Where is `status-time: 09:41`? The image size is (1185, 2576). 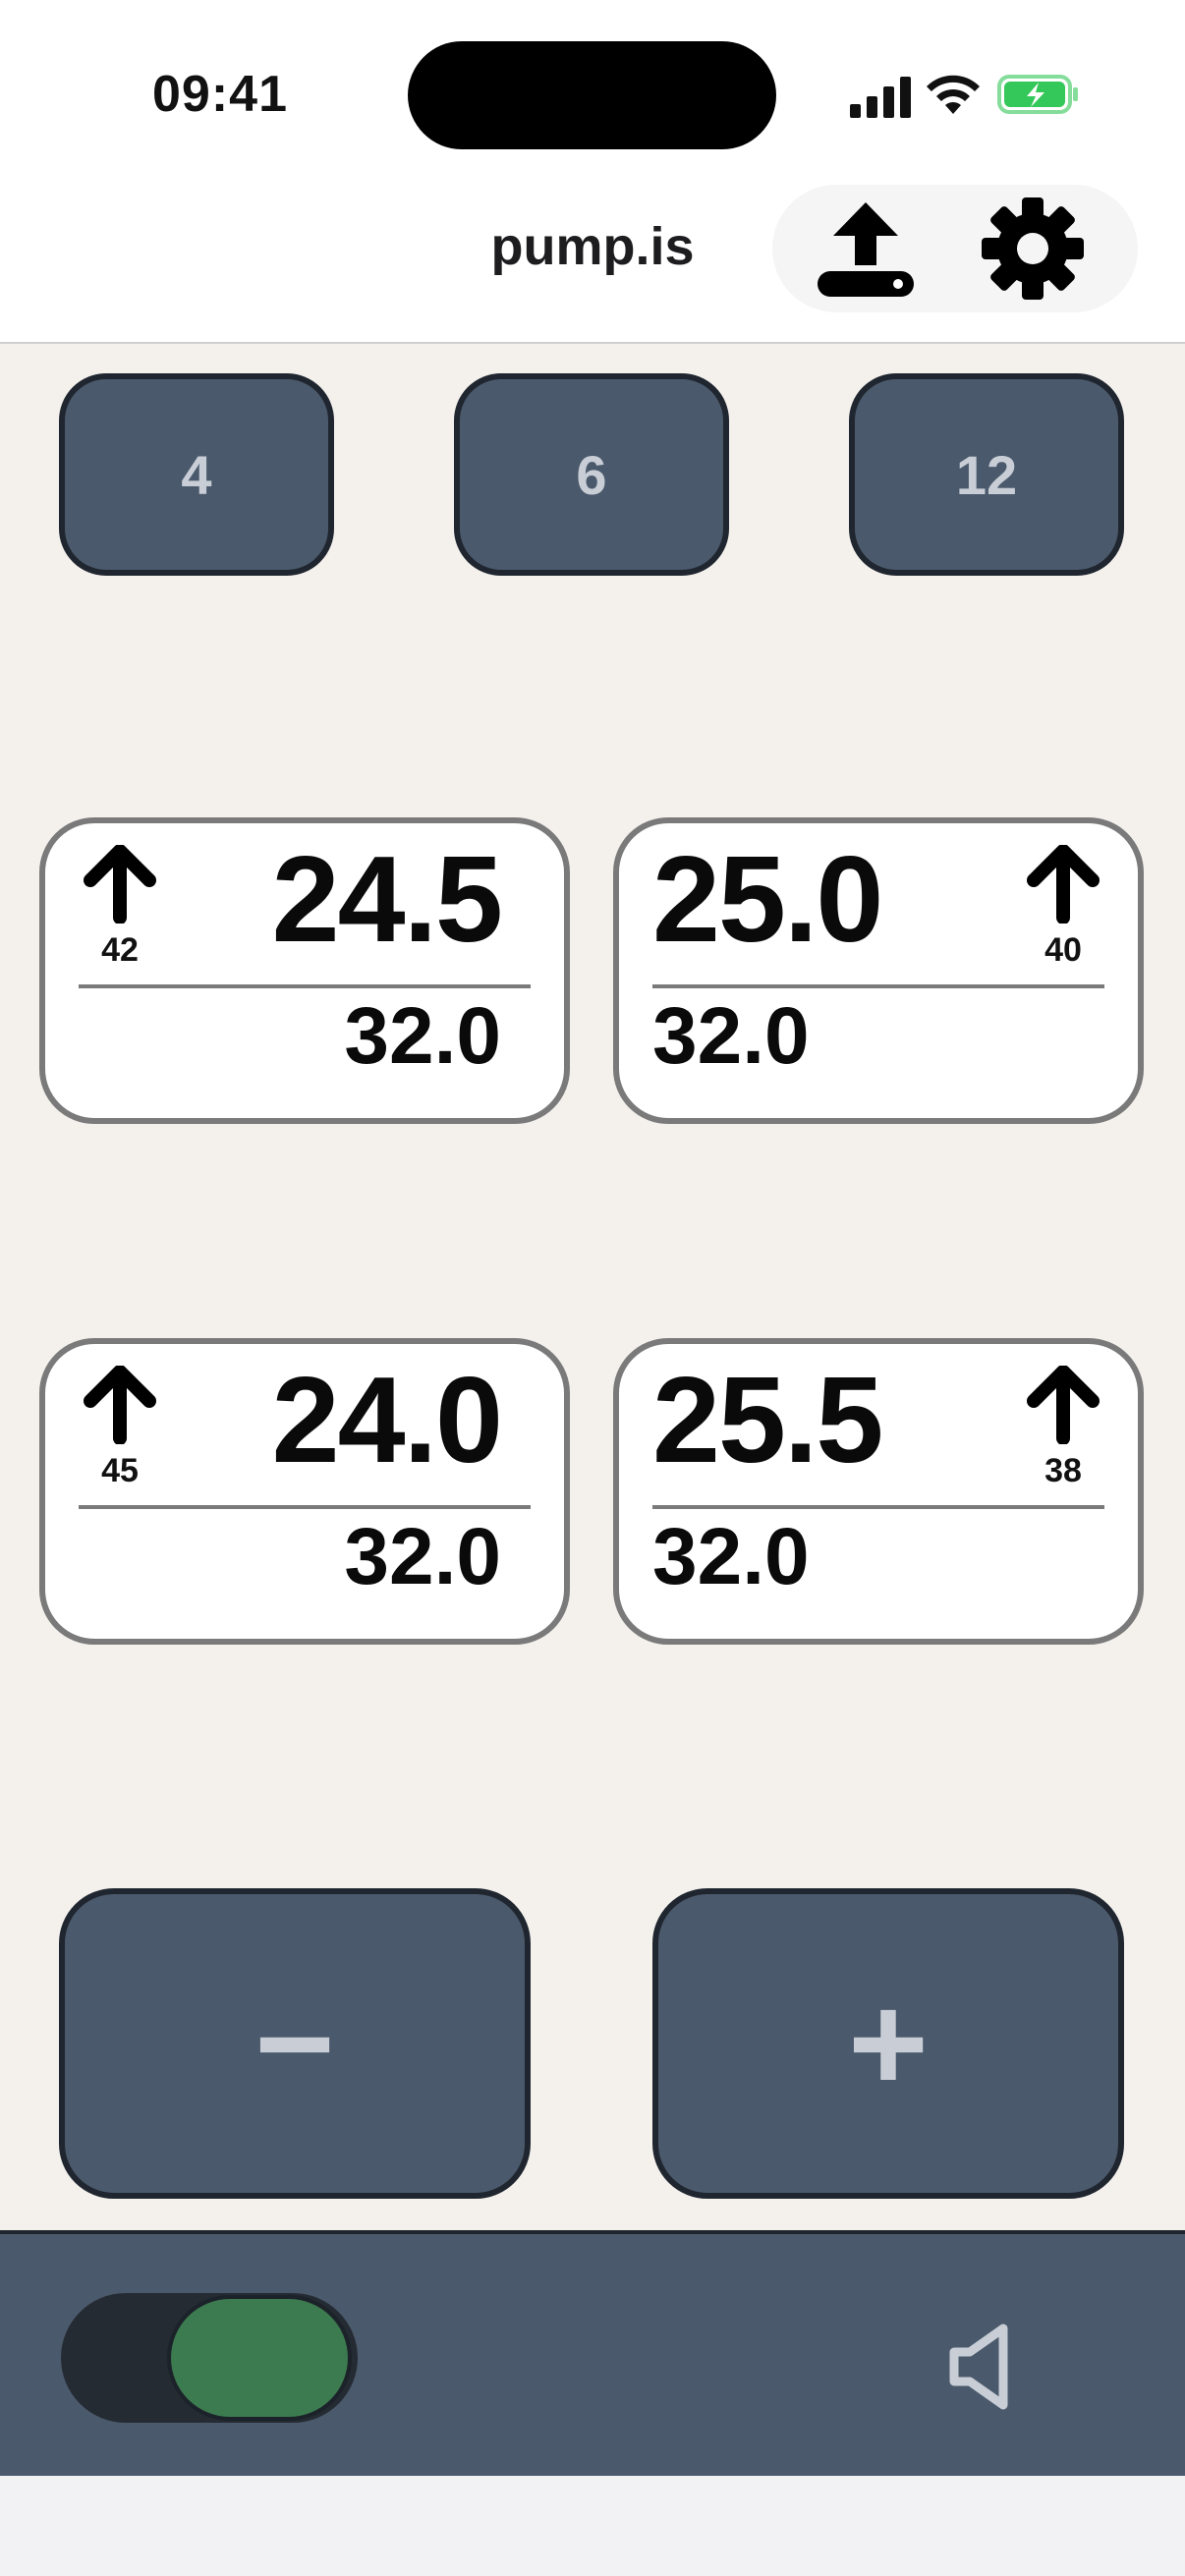 status-time: 09:41 is located at coordinates (220, 94).